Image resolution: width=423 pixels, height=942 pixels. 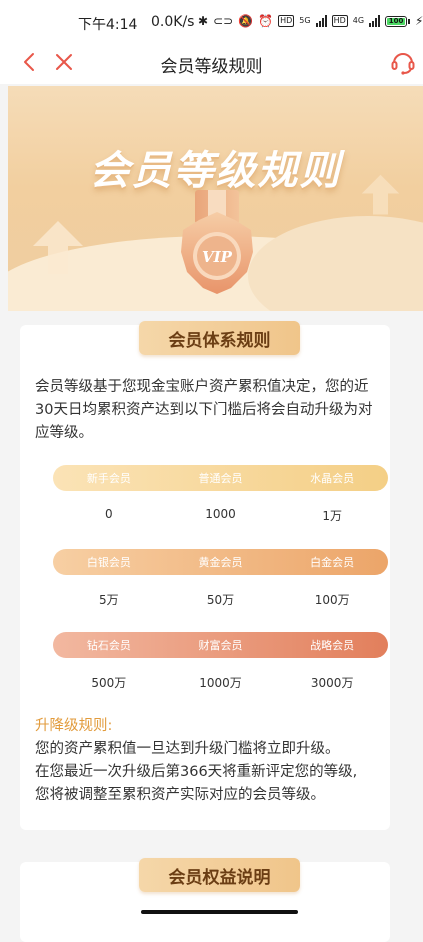 What do you see at coordinates (403, 62) in the screenshot?
I see `headset-icon` at bounding box center [403, 62].